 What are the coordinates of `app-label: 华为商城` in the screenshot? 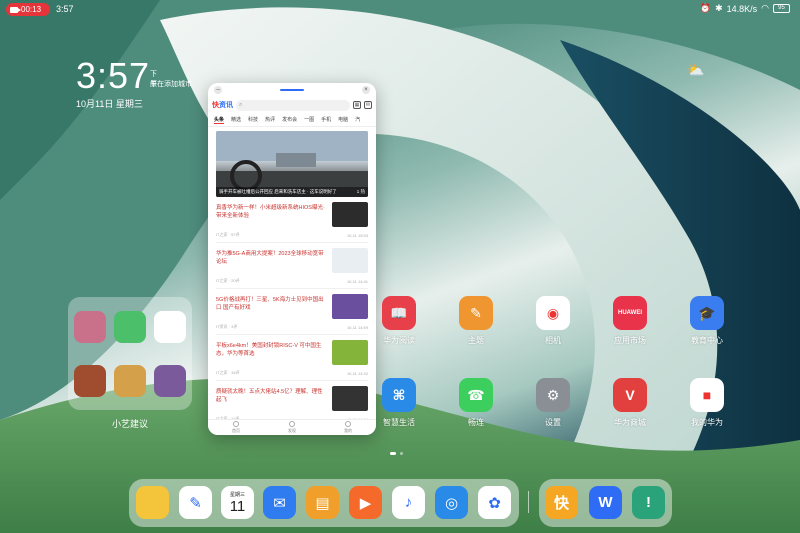 It's located at (630, 422).